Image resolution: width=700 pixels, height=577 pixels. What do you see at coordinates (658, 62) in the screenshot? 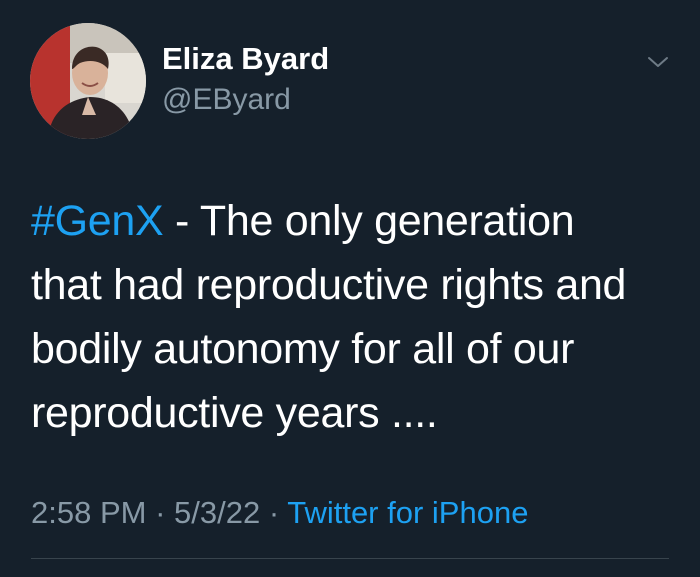
I see `chevron-down-icon` at bounding box center [658, 62].